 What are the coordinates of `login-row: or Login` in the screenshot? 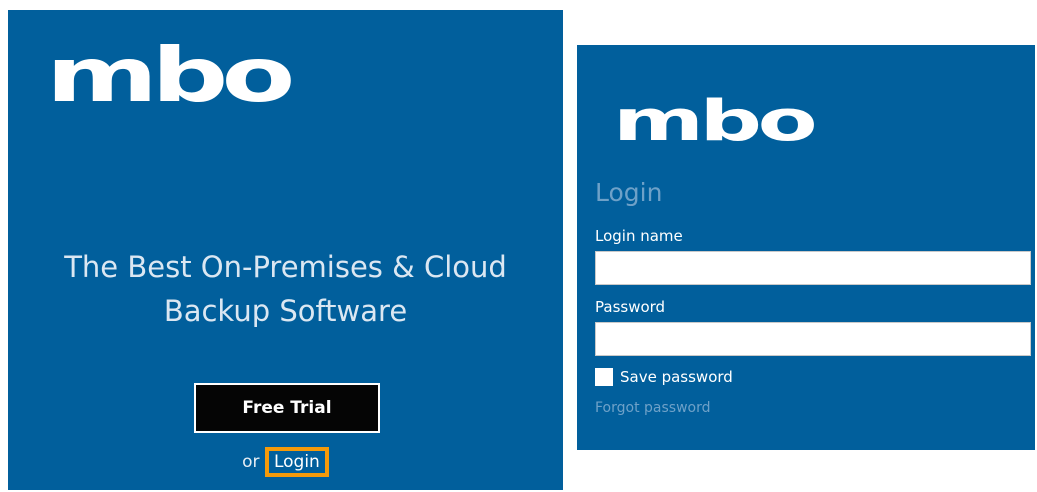 It's located at (285, 462).